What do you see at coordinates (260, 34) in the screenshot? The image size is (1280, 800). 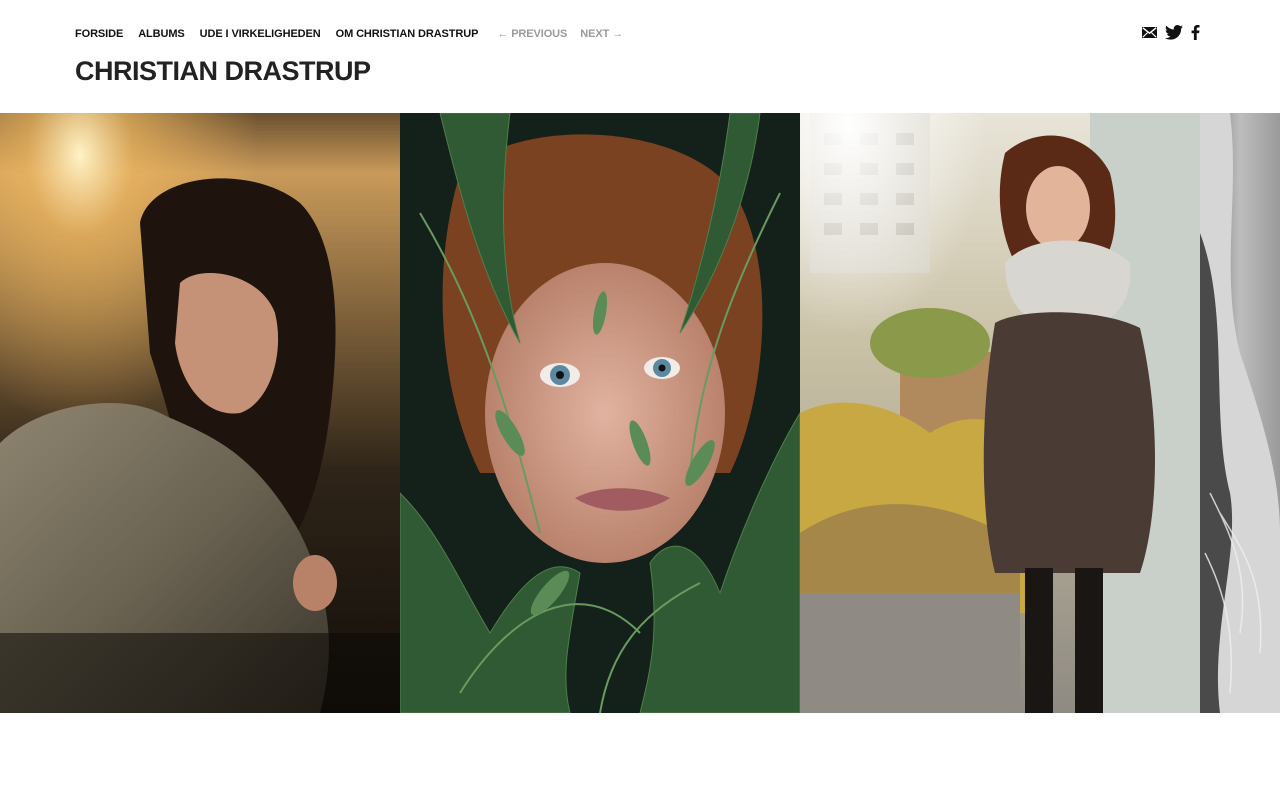 I see `nav-item-ude-i-virkeligheden: UDE I VIRKELIGHEDEN` at bounding box center [260, 34].